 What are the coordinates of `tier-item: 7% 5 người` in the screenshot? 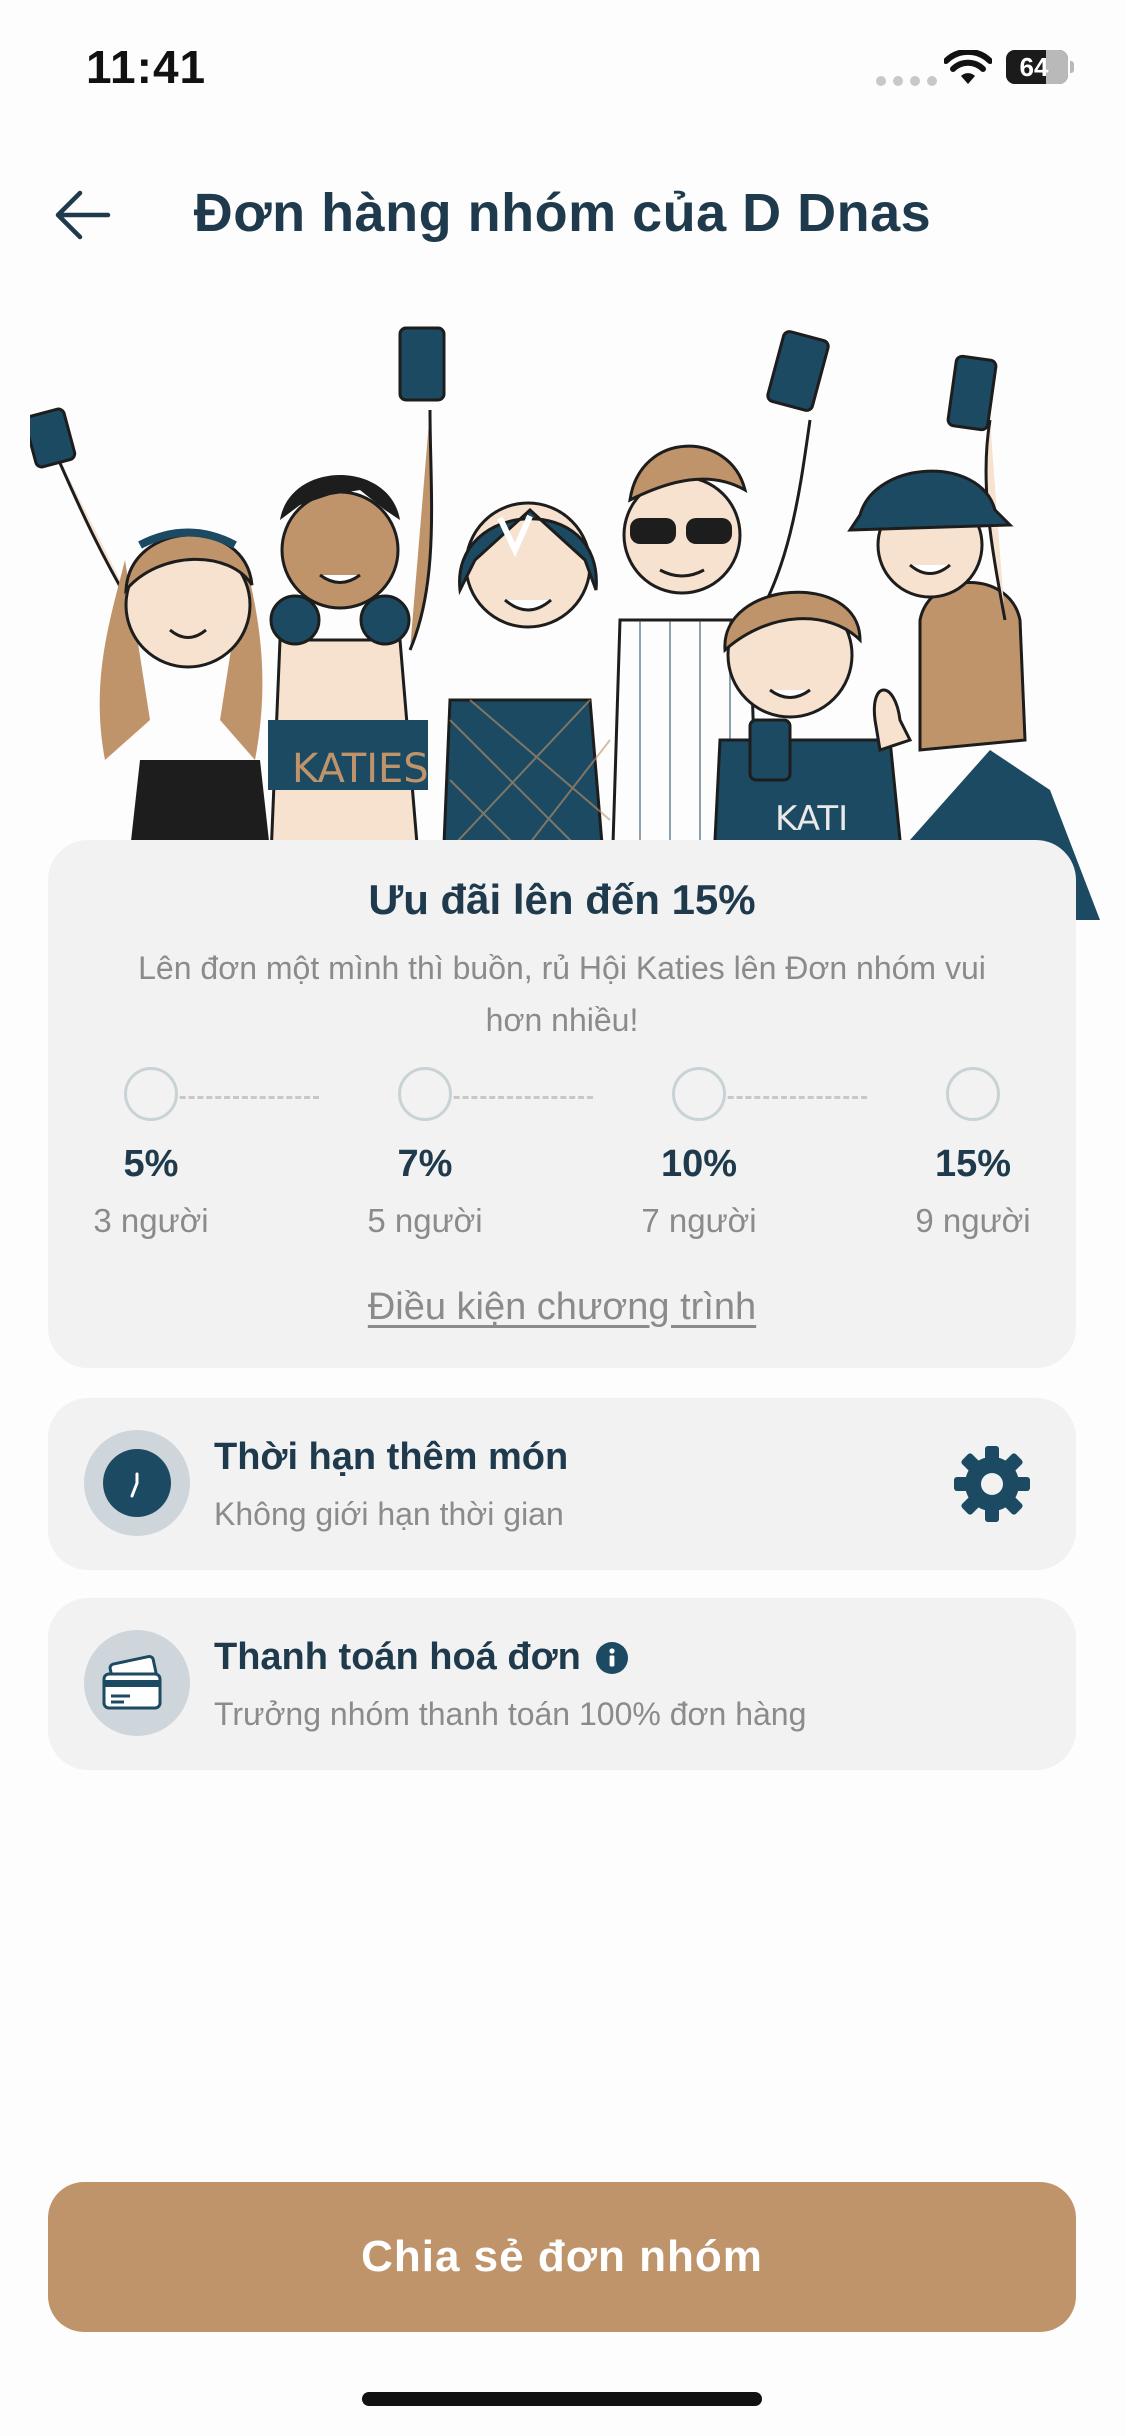 It's located at (425, 1153).